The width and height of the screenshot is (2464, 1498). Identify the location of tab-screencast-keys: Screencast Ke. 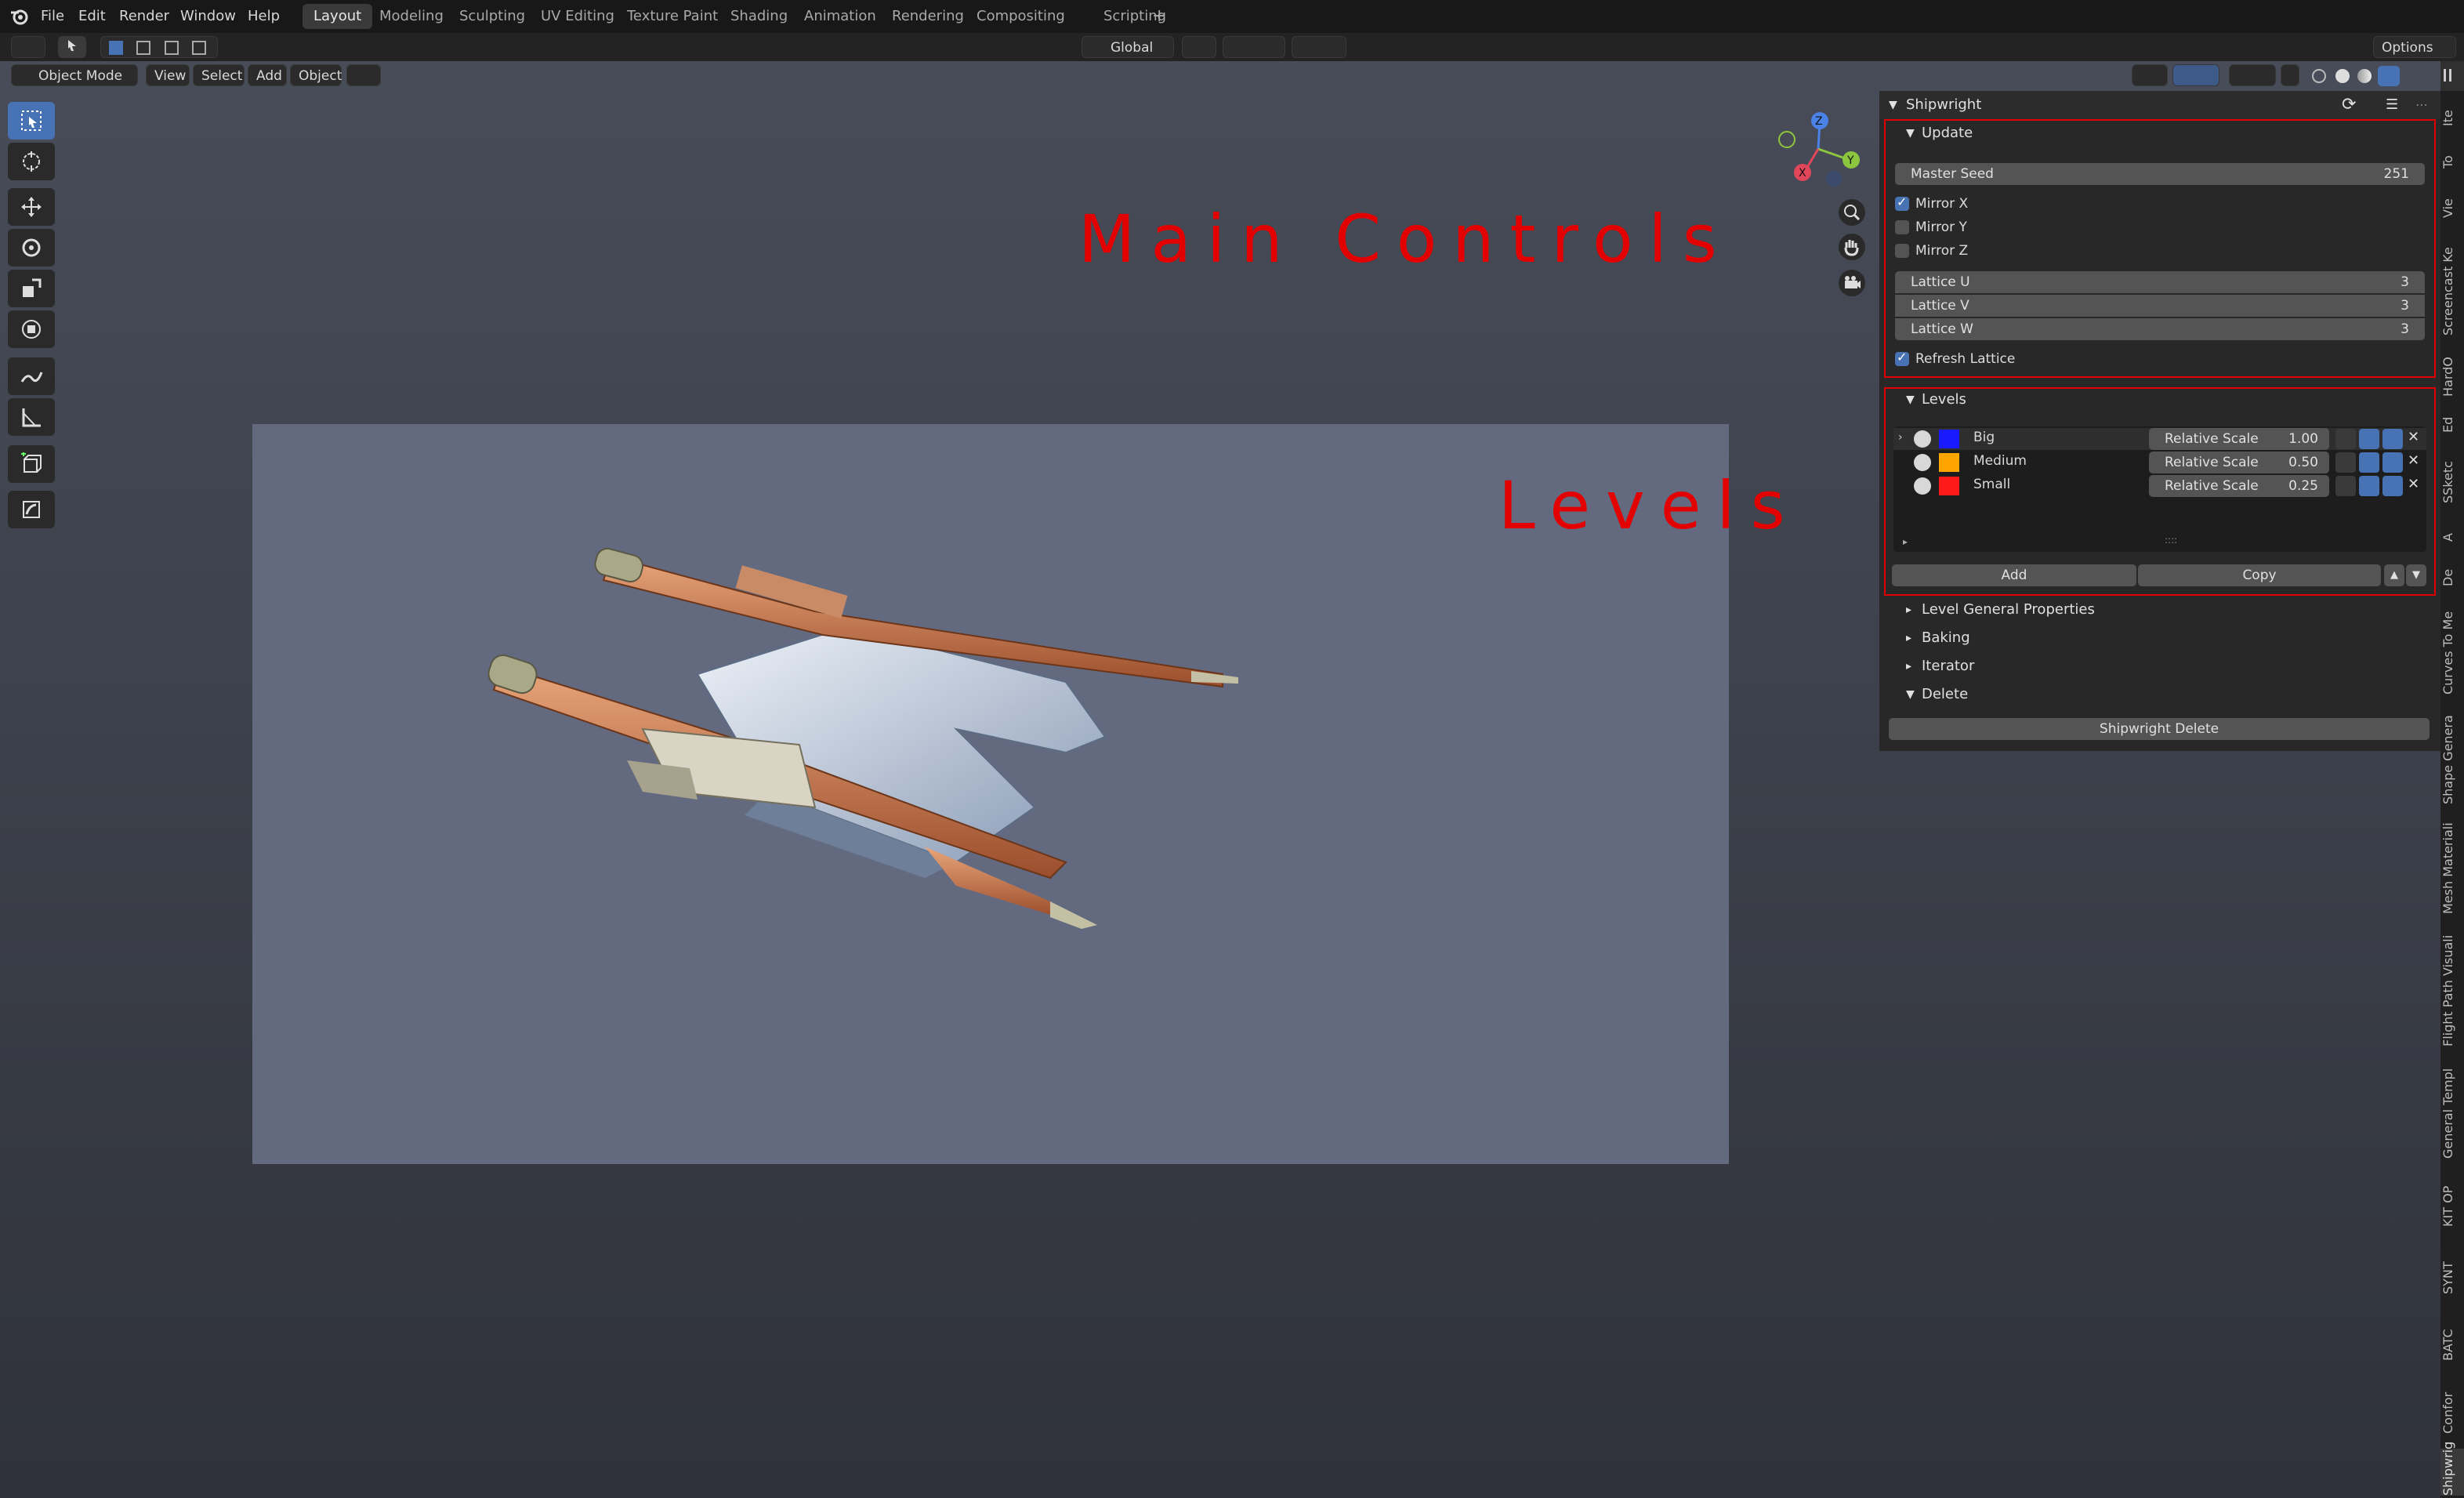
(2452, 291).